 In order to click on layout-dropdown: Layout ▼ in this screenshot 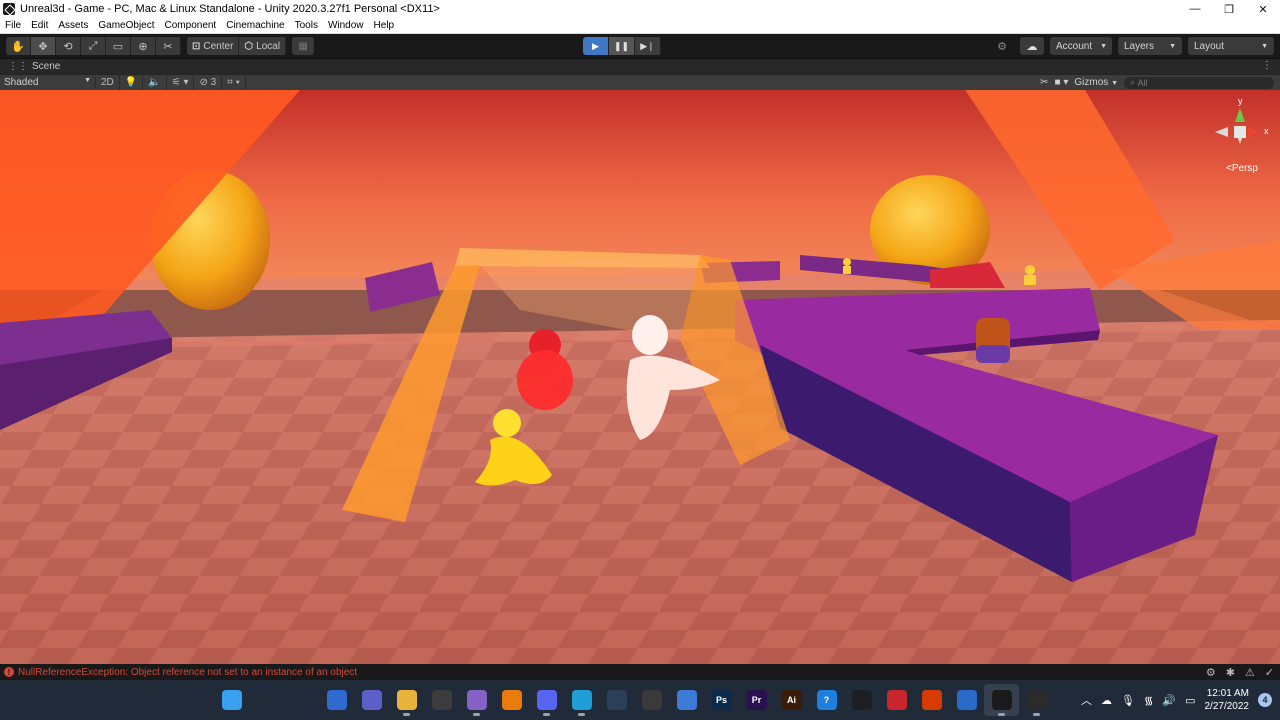, I will do `click(1231, 46)`.